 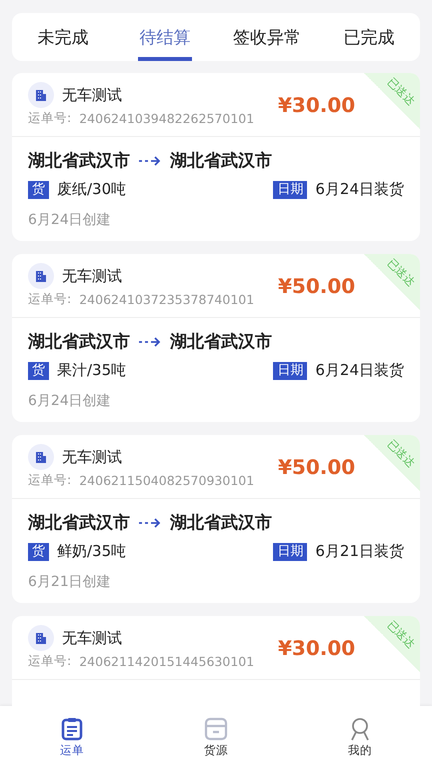 I want to click on nav-item: 运单, so click(x=72, y=737).